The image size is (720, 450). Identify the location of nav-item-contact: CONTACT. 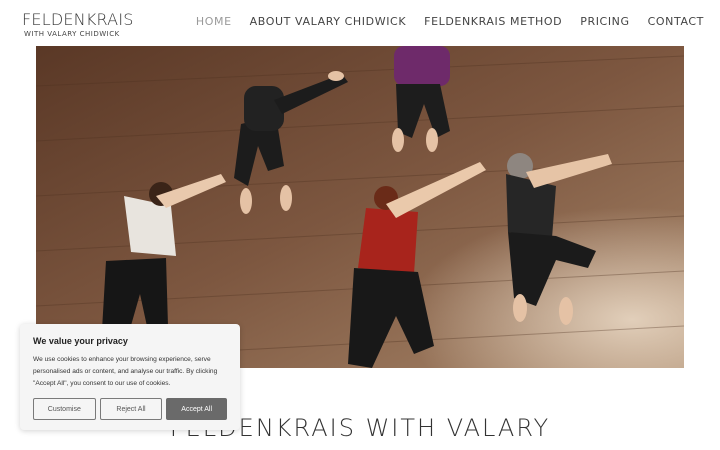
(676, 21).